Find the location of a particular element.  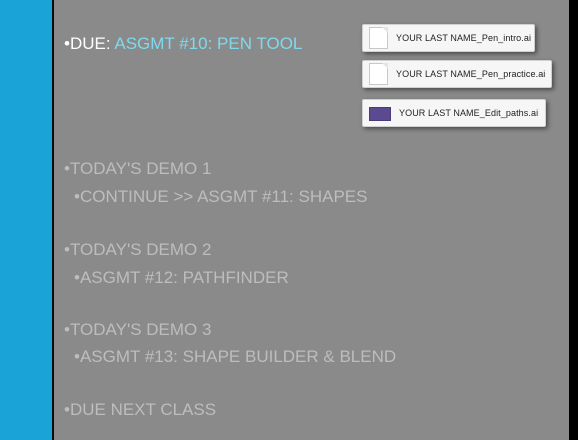

demo-2-heading: •TODAY'S DEMO 2 is located at coordinates (138, 249).